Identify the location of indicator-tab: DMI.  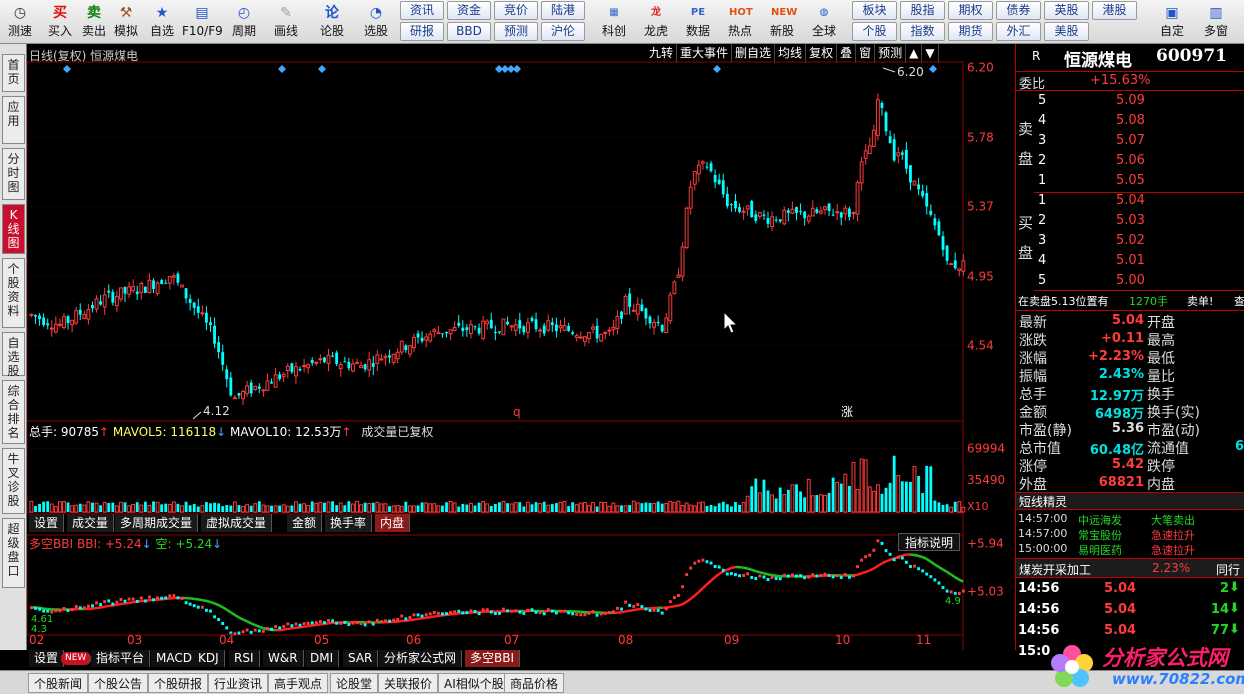
(322, 658).